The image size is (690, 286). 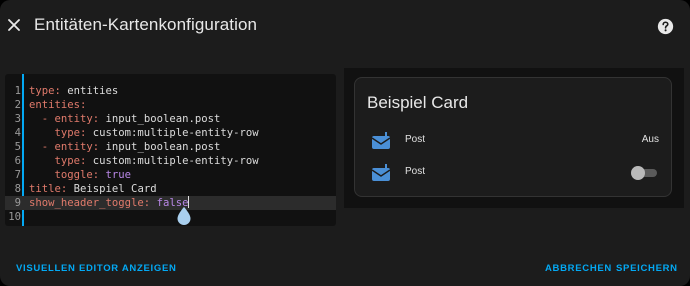 I want to click on help-circle-icon, so click(x=665, y=26).